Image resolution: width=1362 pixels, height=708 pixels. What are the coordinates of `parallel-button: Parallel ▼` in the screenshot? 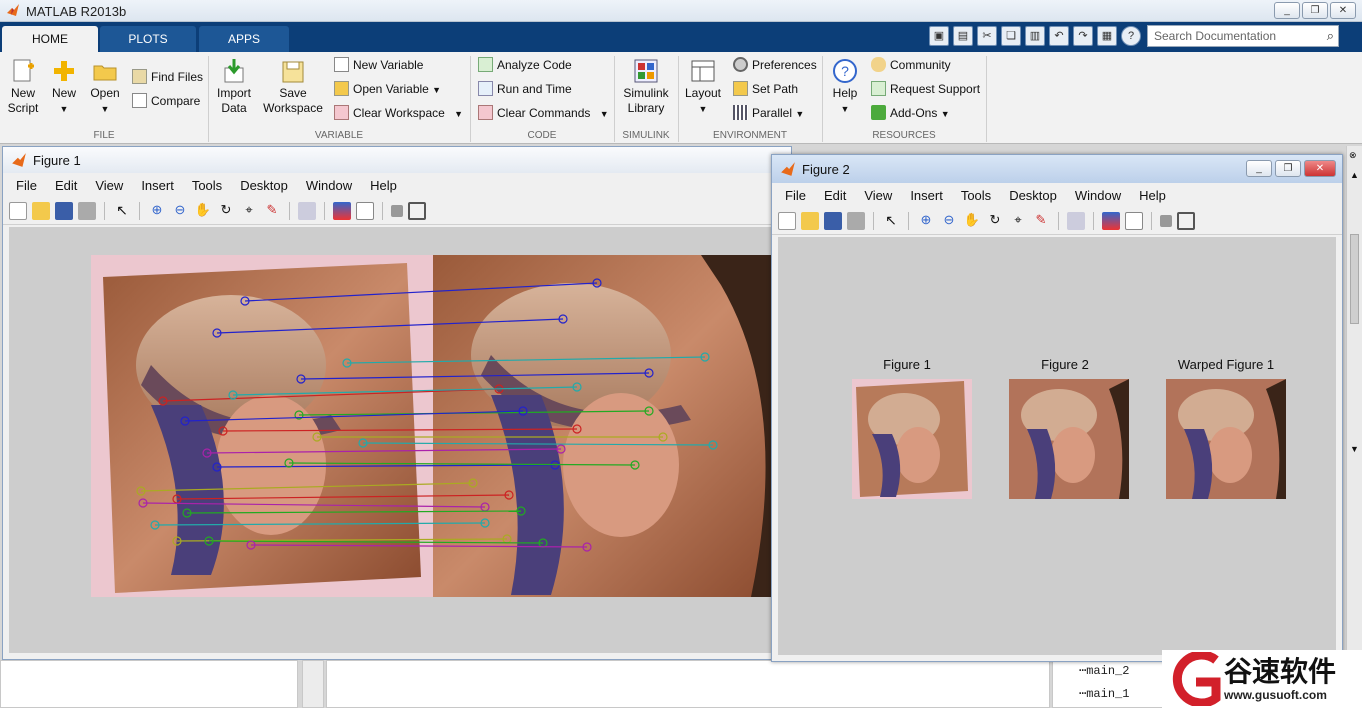 It's located at (768, 113).